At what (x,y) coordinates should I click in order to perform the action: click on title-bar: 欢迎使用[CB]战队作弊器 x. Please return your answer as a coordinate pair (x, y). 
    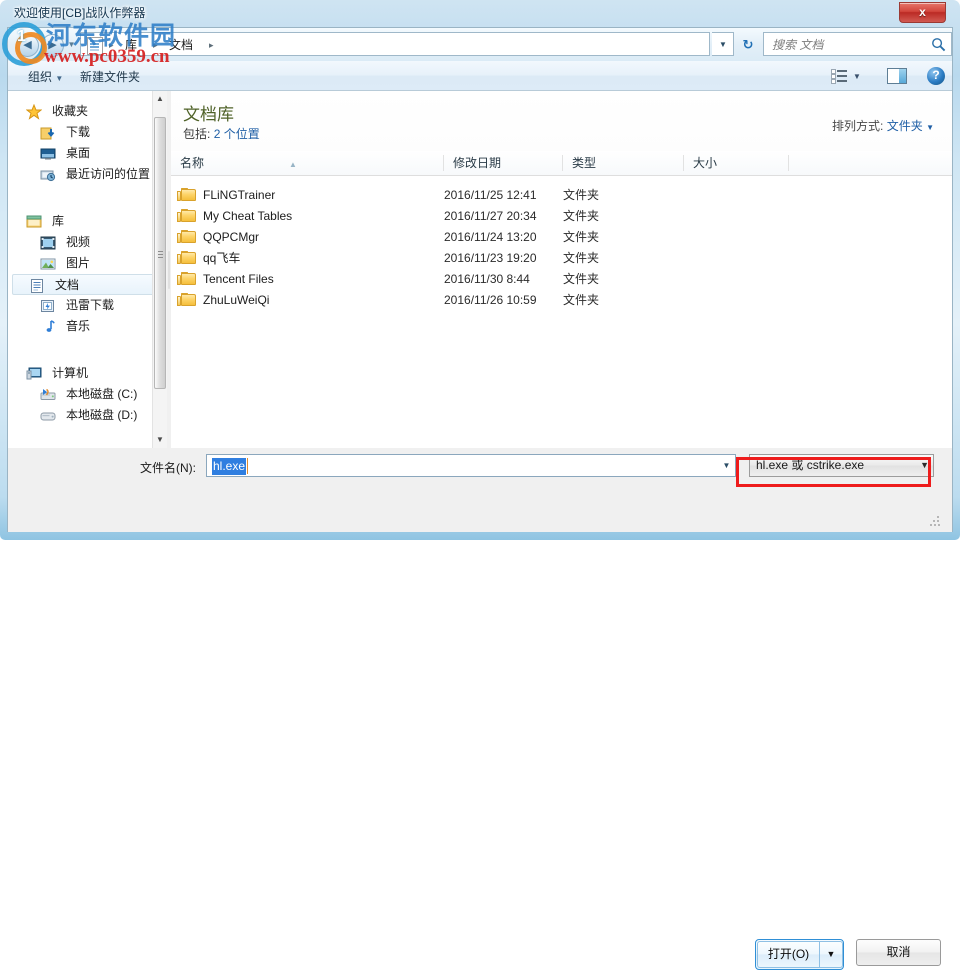
    Looking at the image, I should click on (480, 13).